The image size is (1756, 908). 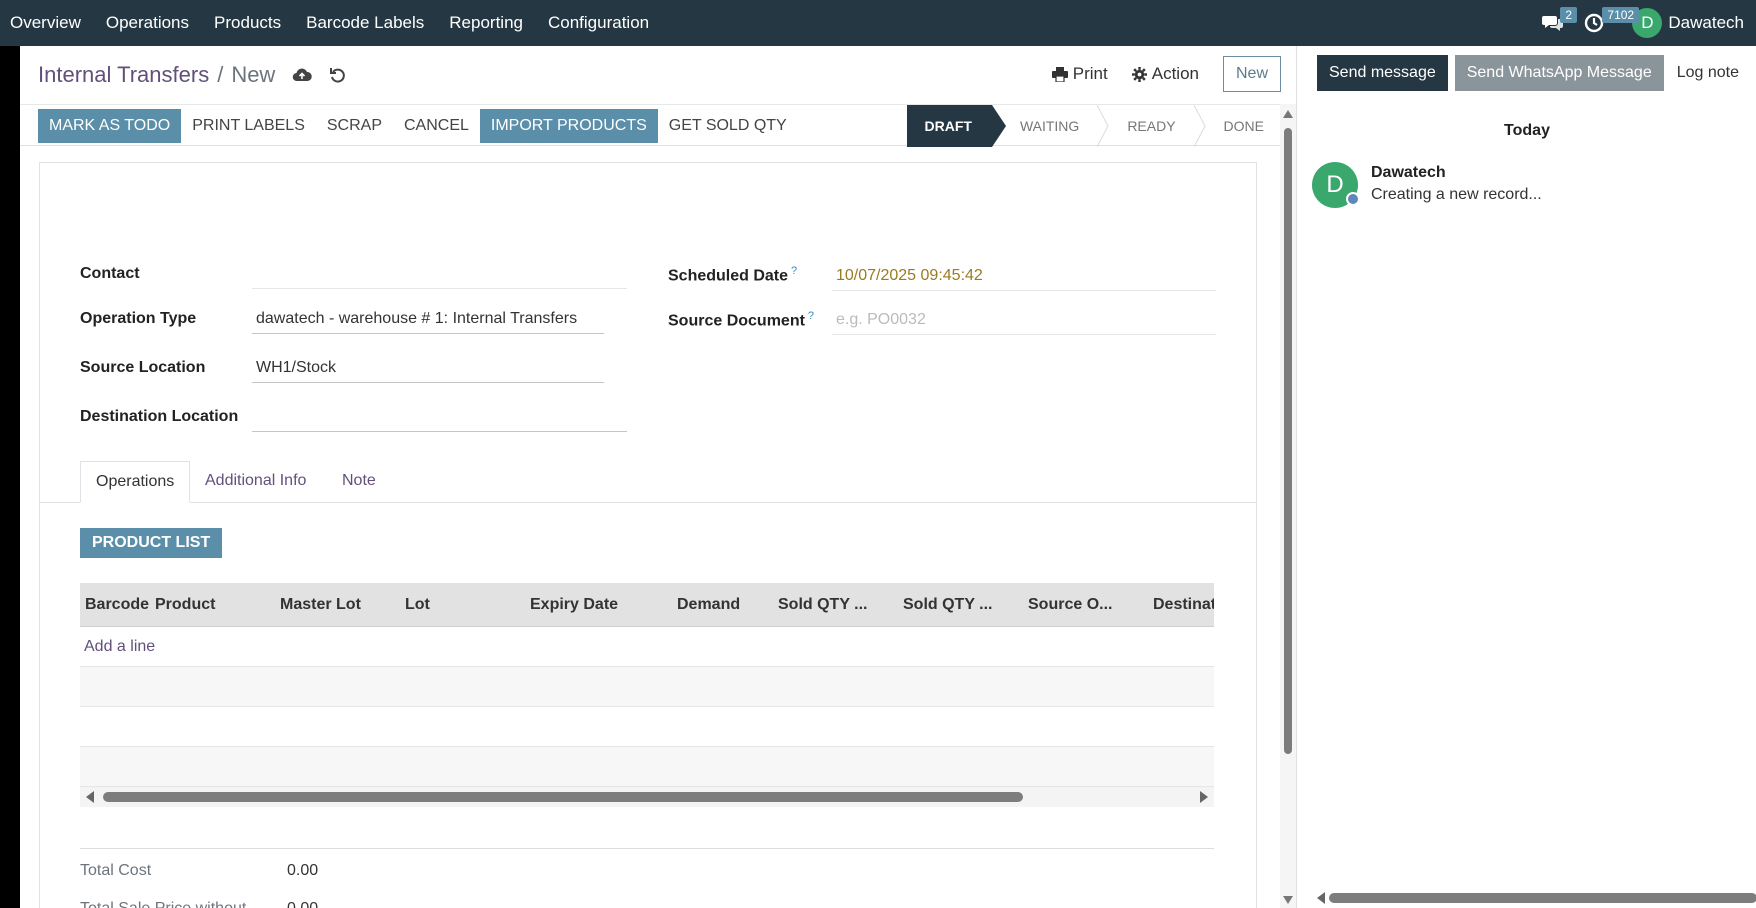 What do you see at coordinates (1288, 900) in the screenshot?
I see `scroll-down-arrow-icon` at bounding box center [1288, 900].